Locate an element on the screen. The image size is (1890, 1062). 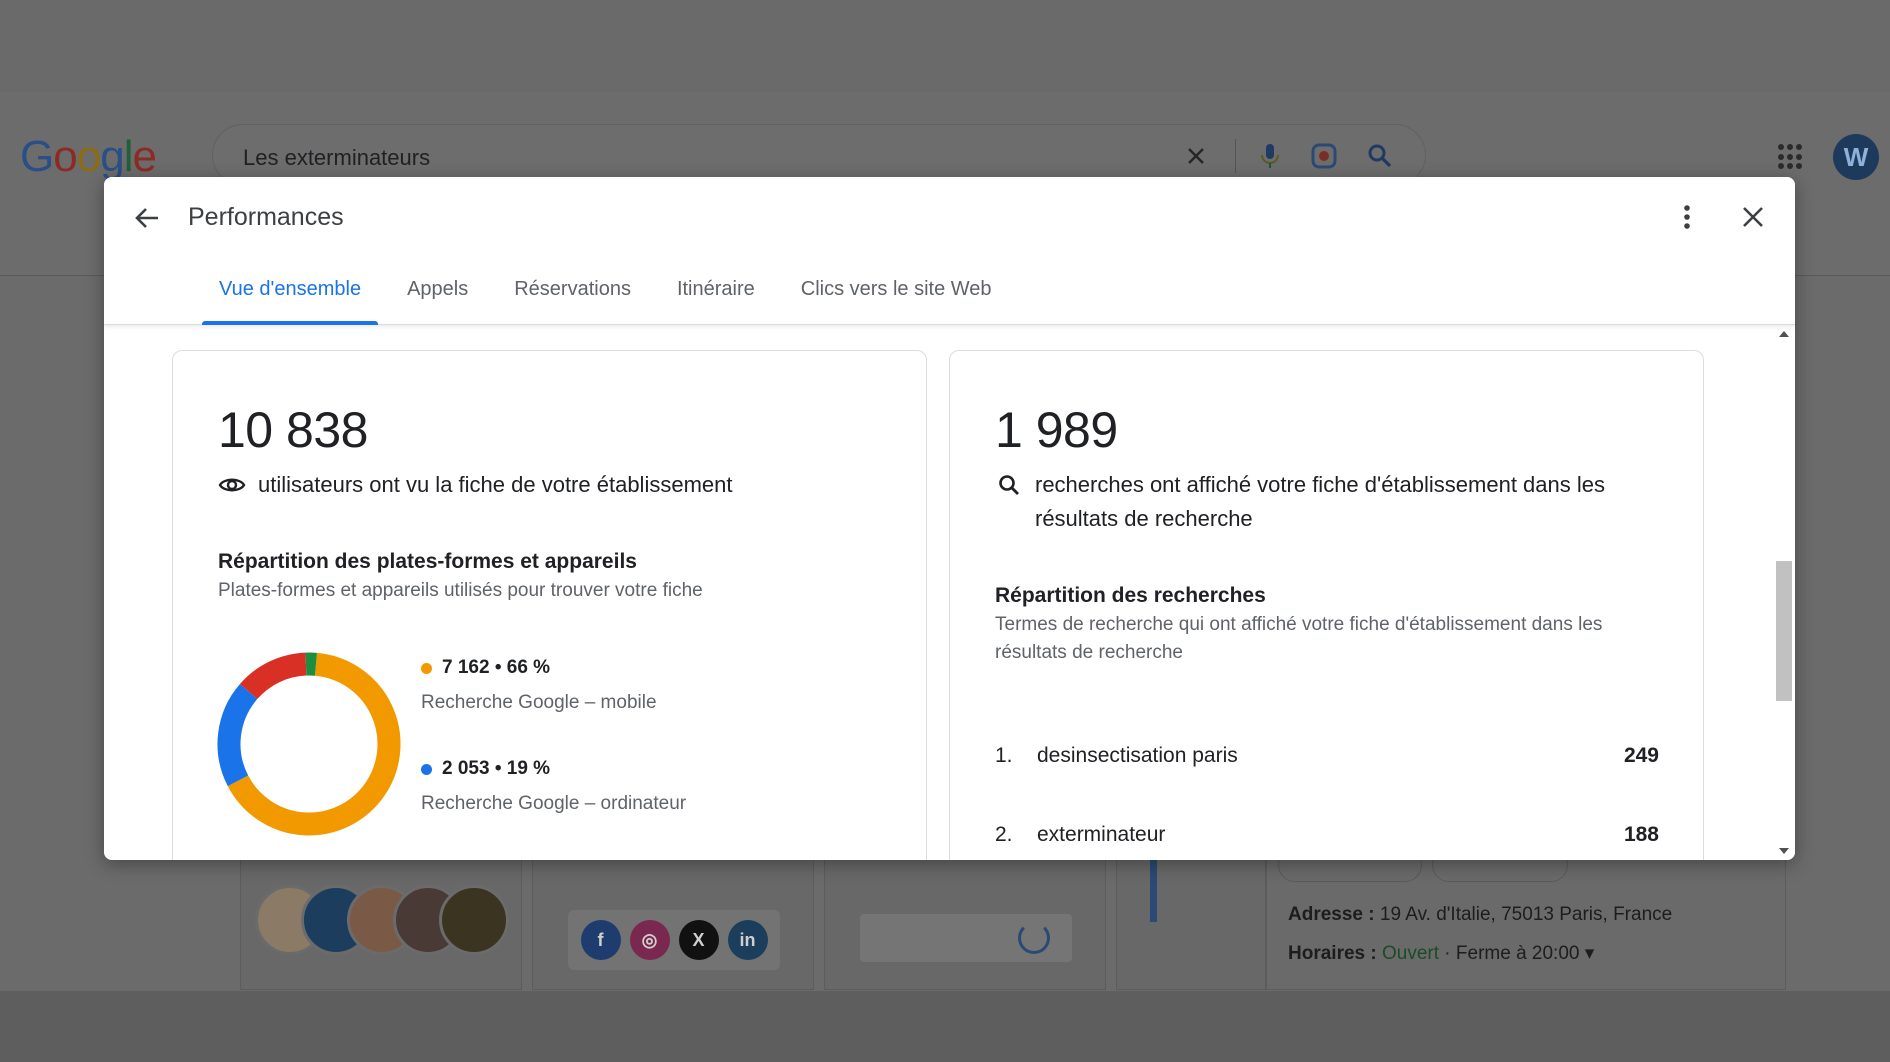
back-button is located at coordinates (147, 220).